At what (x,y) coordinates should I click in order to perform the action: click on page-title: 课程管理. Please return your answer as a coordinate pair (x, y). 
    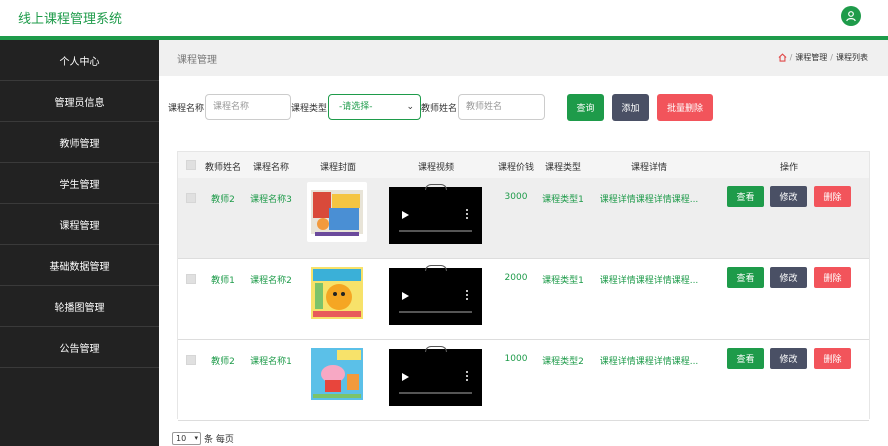
    Looking at the image, I should click on (197, 60).